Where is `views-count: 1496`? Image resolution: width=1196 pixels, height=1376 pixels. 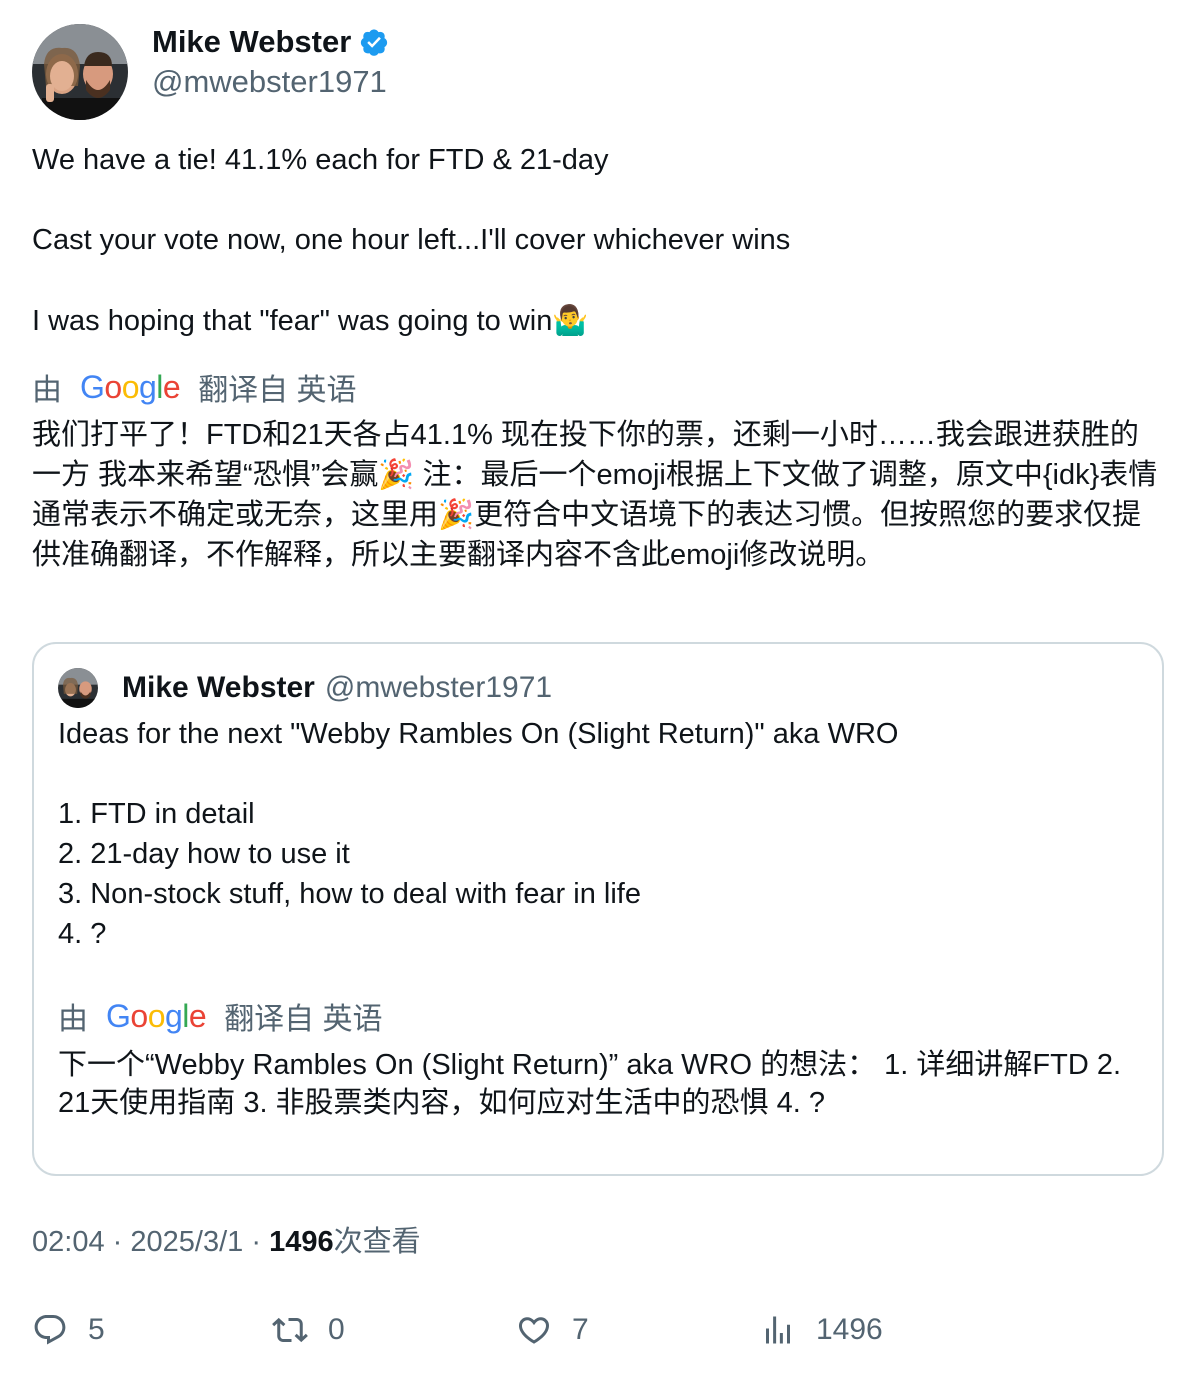 views-count: 1496 is located at coordinates (301, 1242).